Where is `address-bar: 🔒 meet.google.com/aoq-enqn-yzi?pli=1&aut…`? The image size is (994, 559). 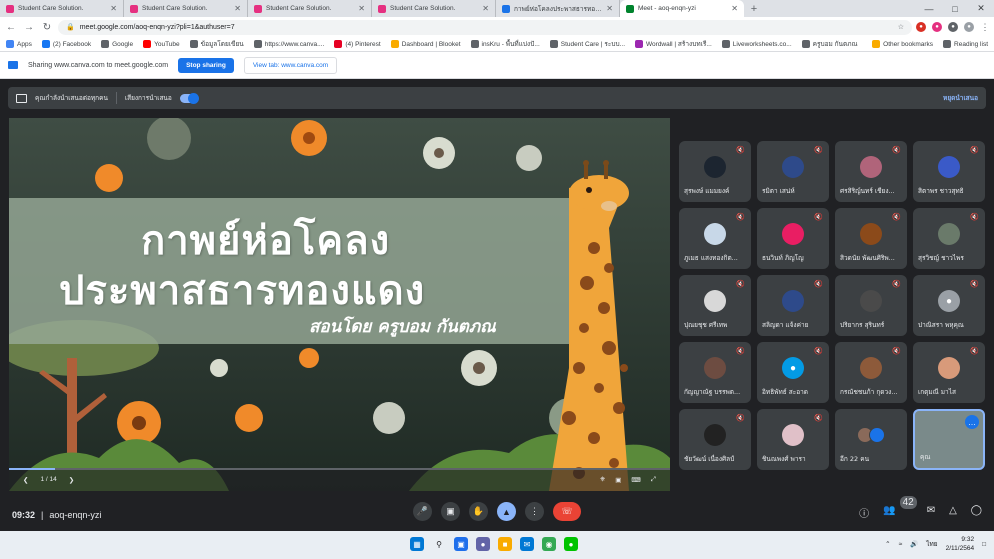
address-bar: 🔒 meet.google.com/aoq-enqn-yzi?pli=1&aut… is located at coordinates (485, 27).